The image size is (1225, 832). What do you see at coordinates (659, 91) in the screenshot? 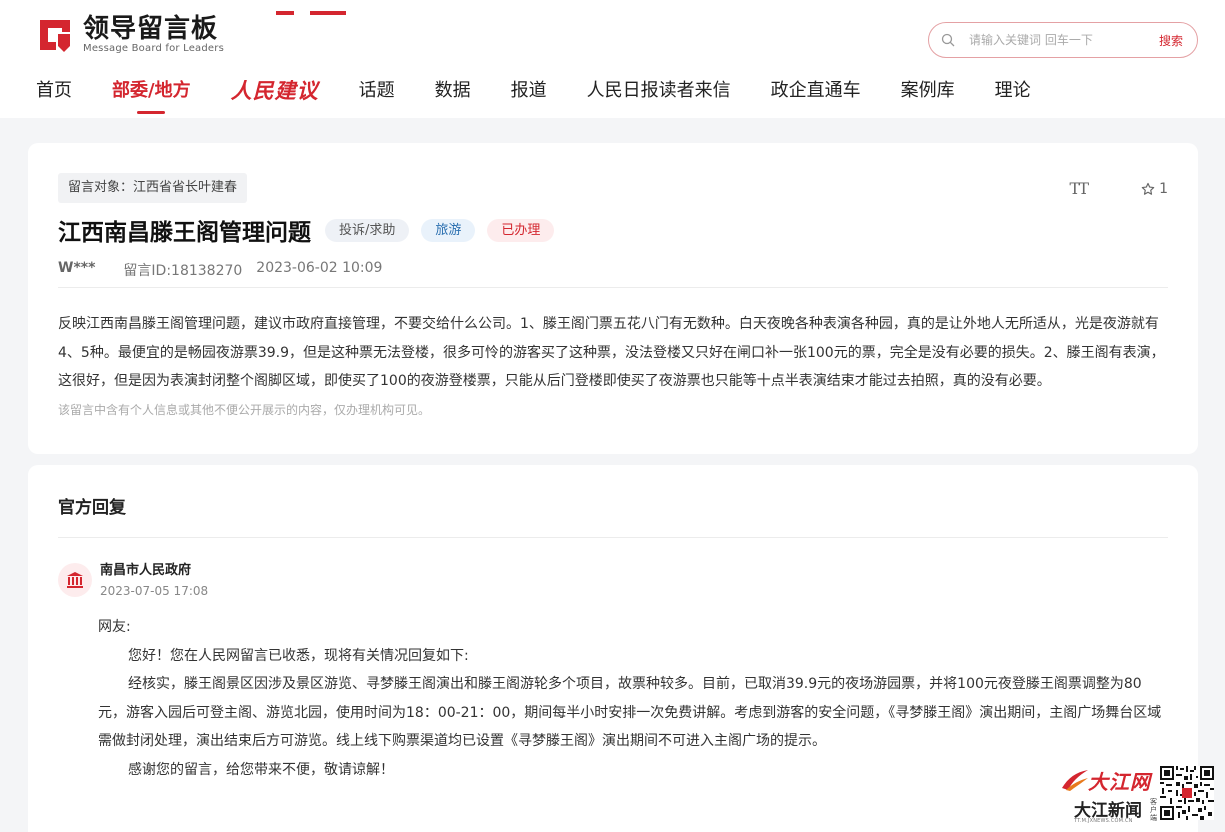
I see `nav-reader-letters: 人民日报读者来信` at bounding box center [659, 91].